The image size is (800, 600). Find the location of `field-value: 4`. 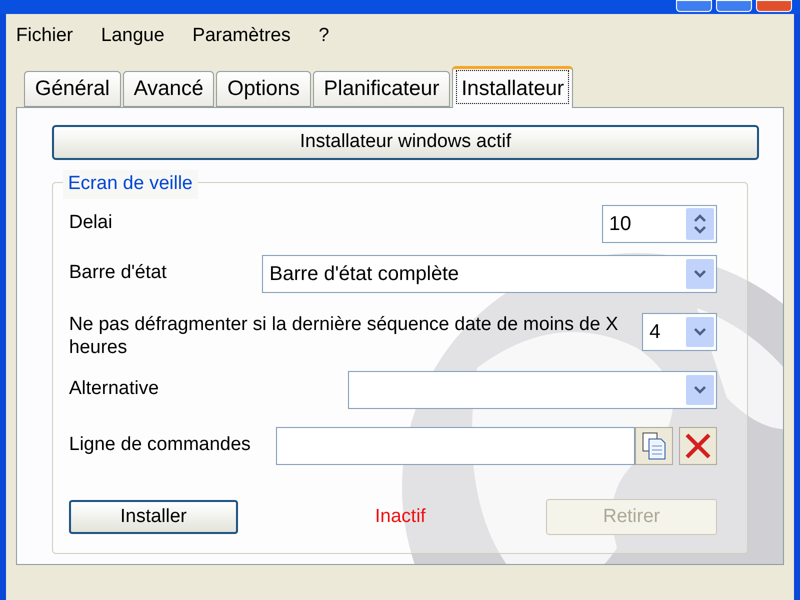

field-value: 4 is located at coordinates (655, 332).